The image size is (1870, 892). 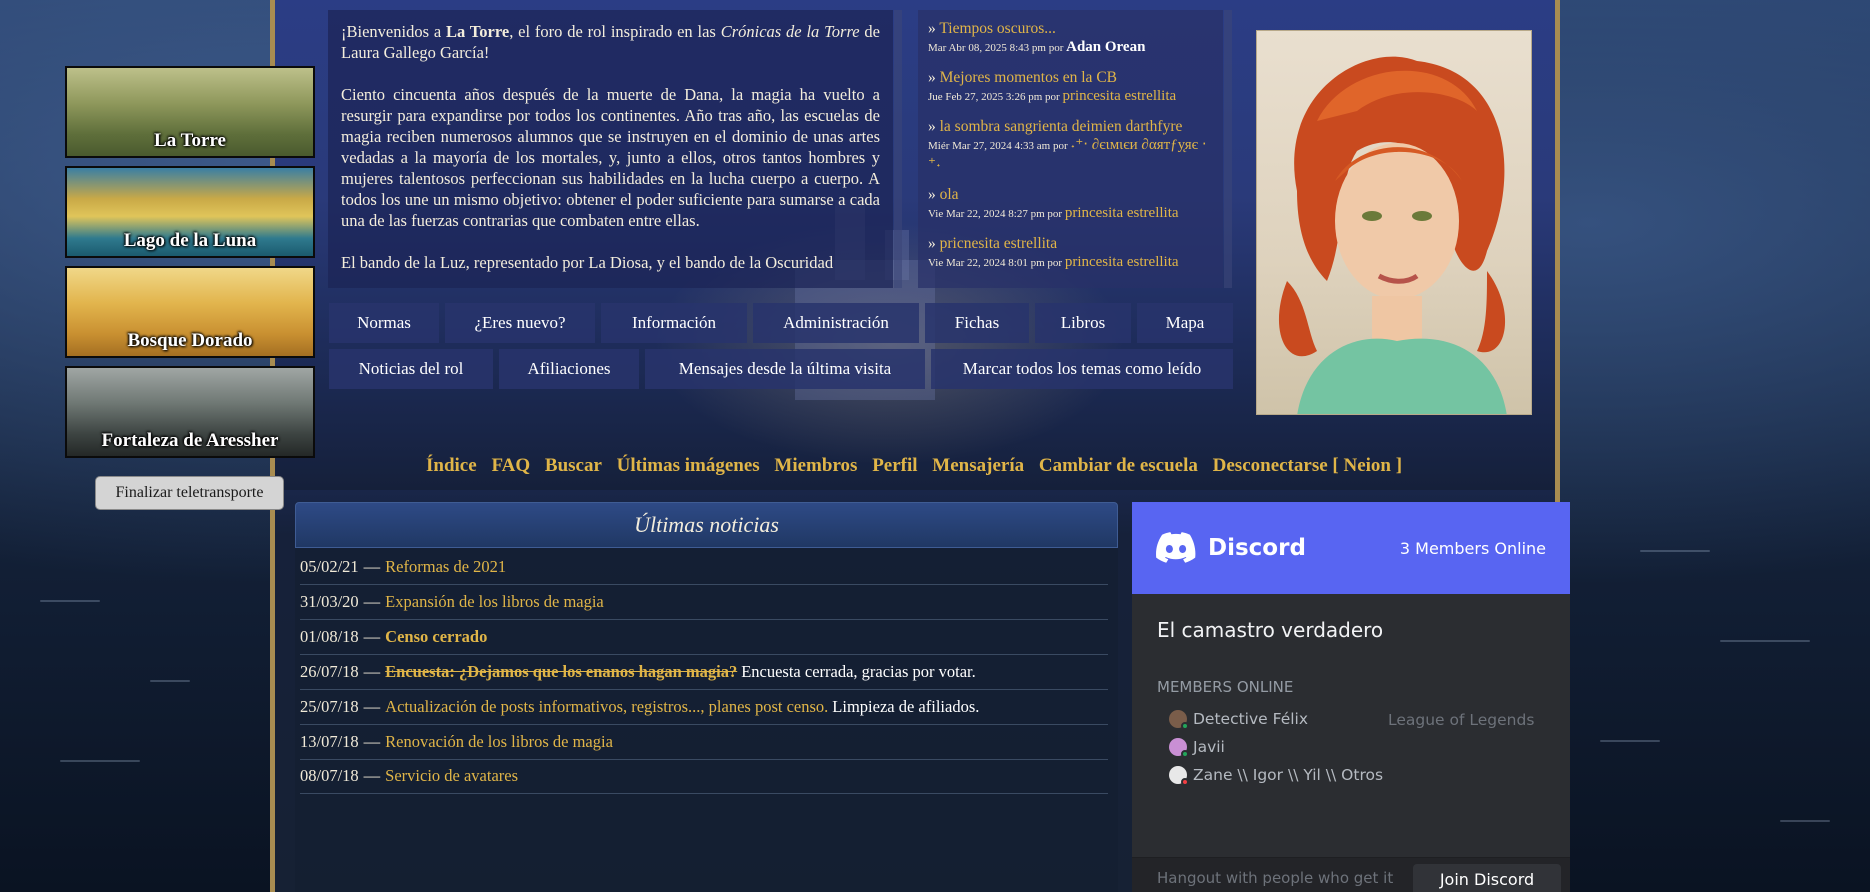 What do you see at coordinates (1185, 323) in the screenshot?
I see `nav-mapa: Mapa` at bounding box center [1185, 323].